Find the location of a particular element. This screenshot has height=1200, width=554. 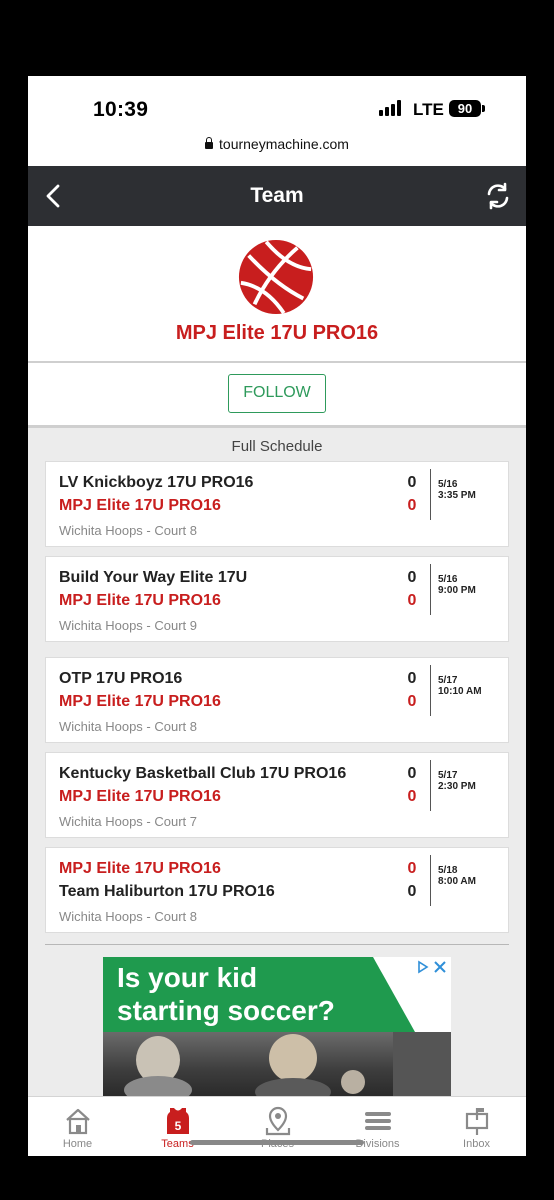

svg-text: 5 is located at coordinates (178, 1126).